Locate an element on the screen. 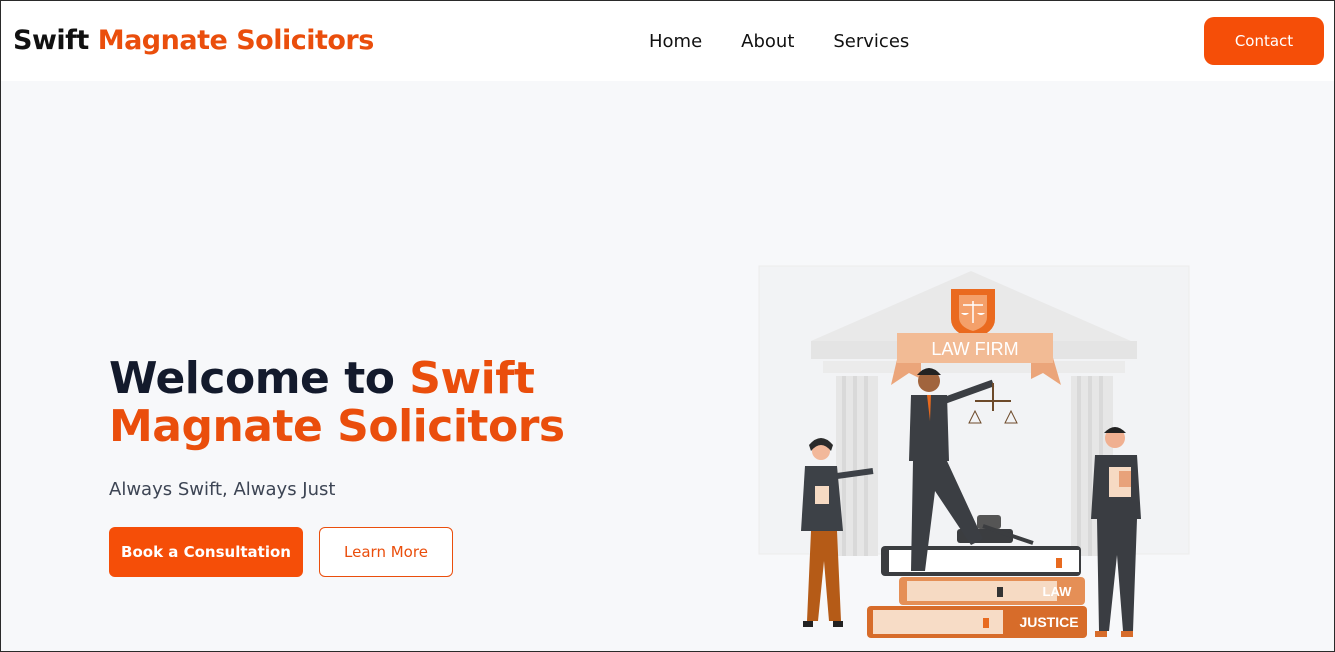 This screenshot has width=1335, height=652. book-consultation-button: Book a Consultation is located at coordinates (206, 552).